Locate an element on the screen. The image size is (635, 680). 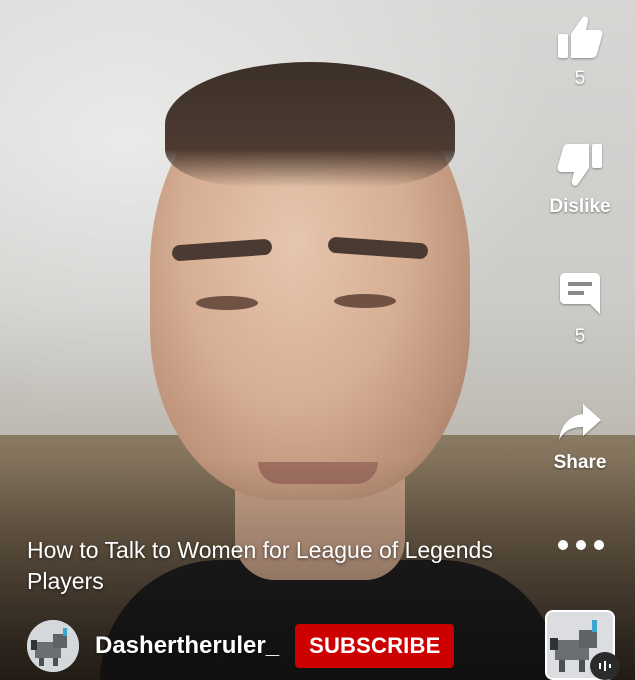
share-button: Share is located at coordinates (580, 437).